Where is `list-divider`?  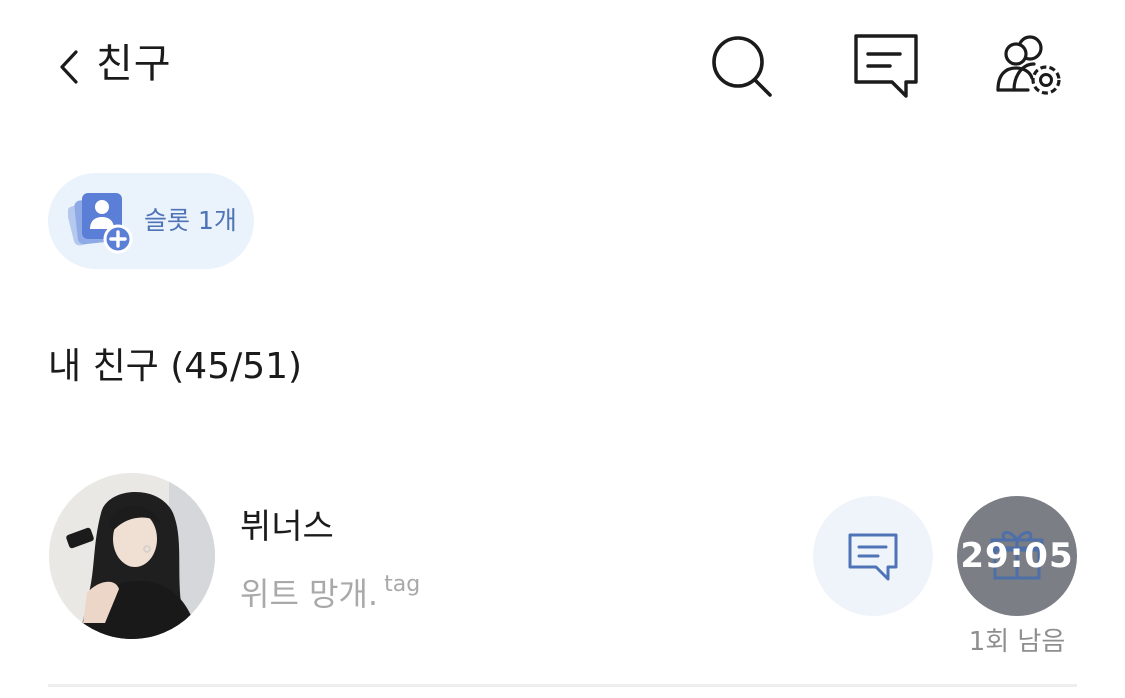 list-divider is located at coordinates (562, 685).